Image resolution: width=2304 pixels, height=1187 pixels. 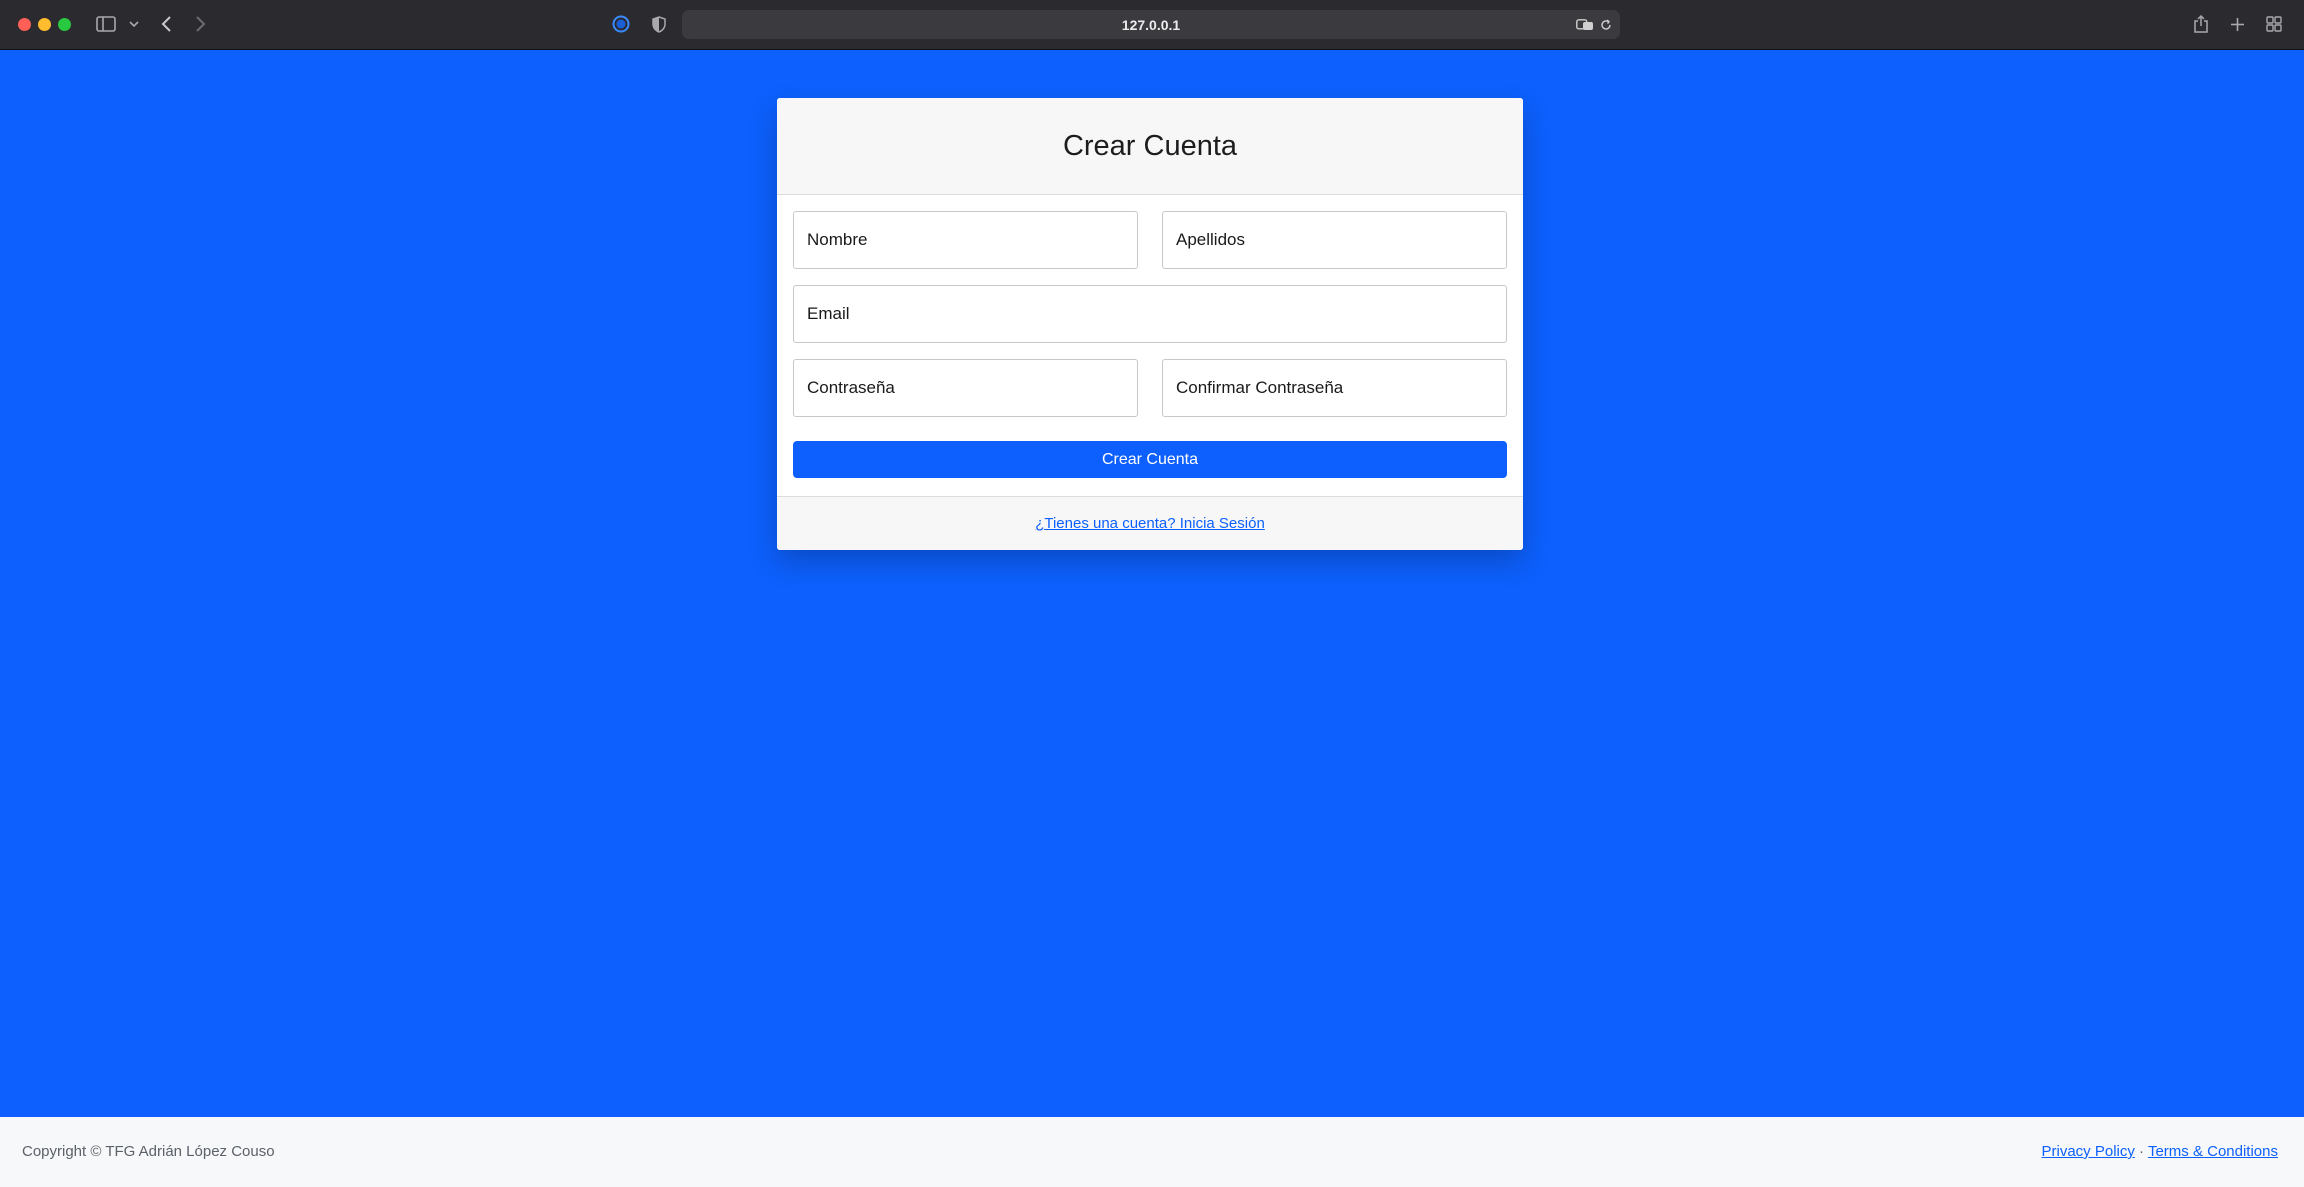 I want to click on new-tab-icon, so click(x=2237, y=24).